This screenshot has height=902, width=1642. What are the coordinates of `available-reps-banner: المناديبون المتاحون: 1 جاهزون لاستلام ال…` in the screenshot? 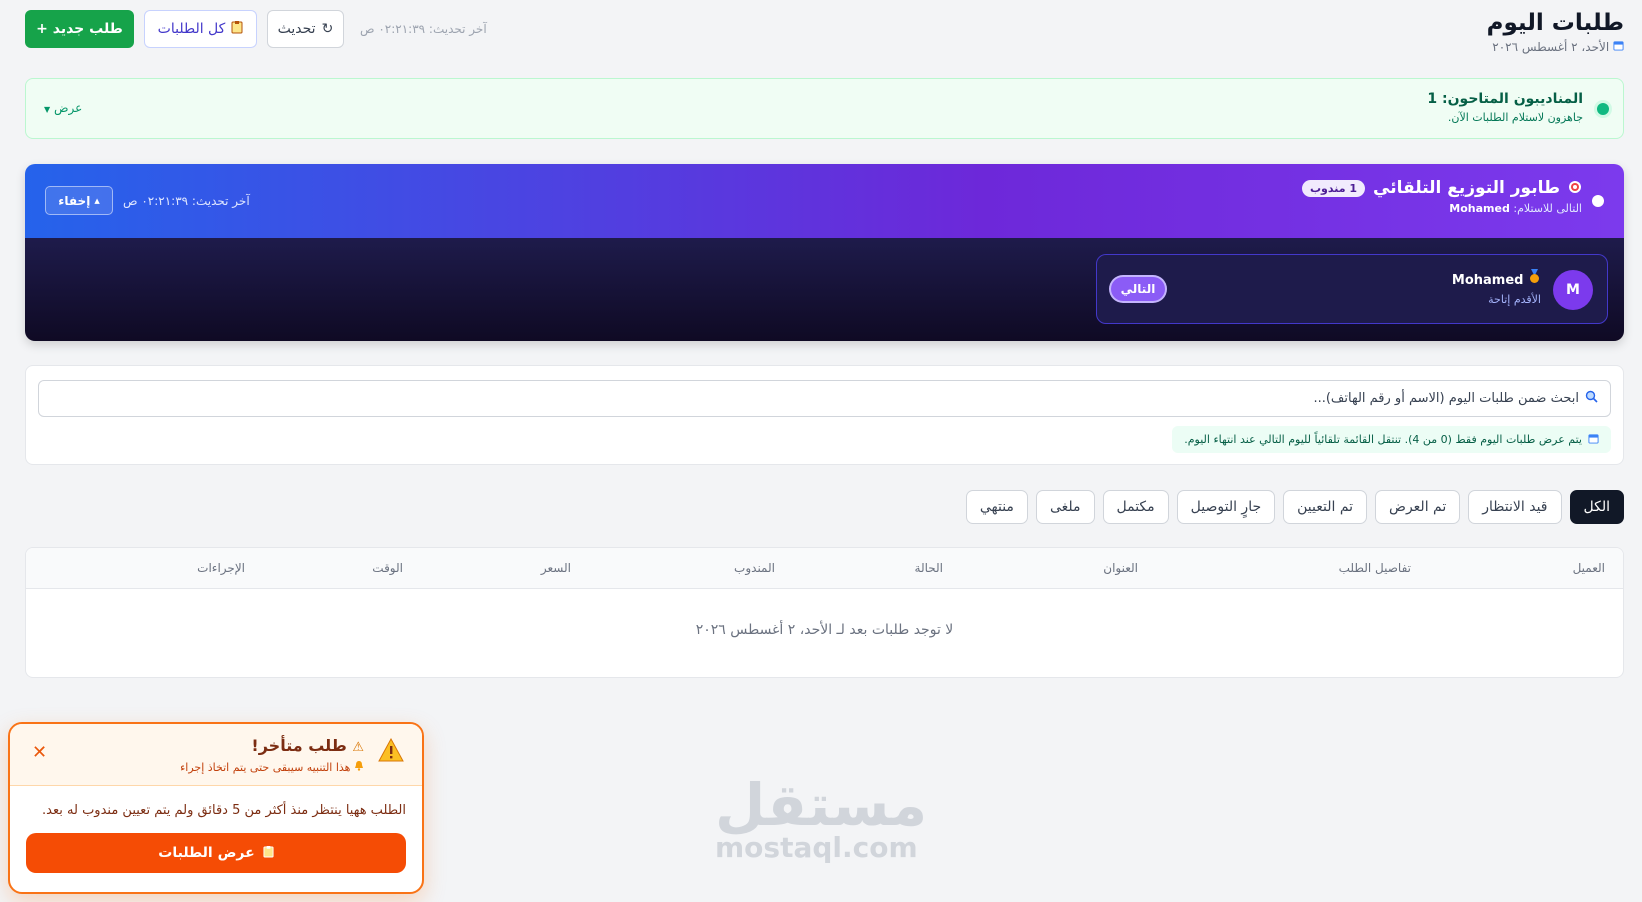 It's located at (824, 108).